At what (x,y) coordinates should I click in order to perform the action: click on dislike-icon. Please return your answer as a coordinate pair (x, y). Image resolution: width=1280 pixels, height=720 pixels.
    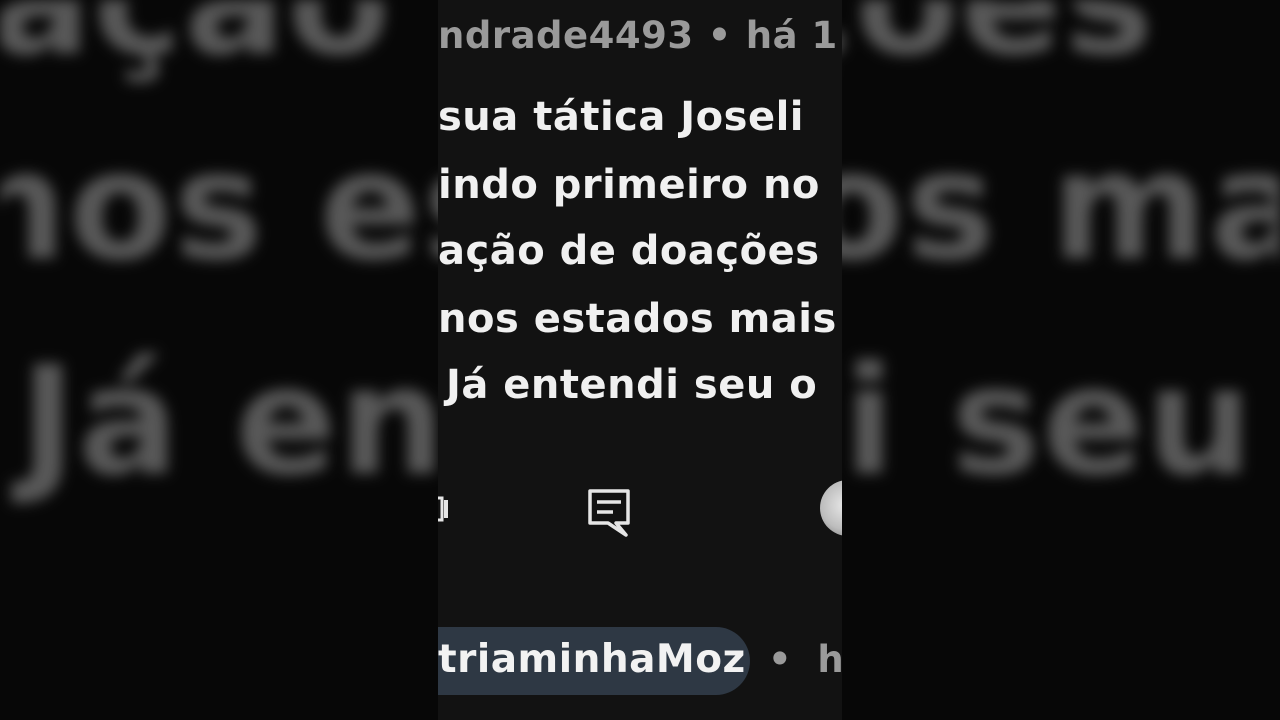
    Looking at the image, I should click on (446, 509).